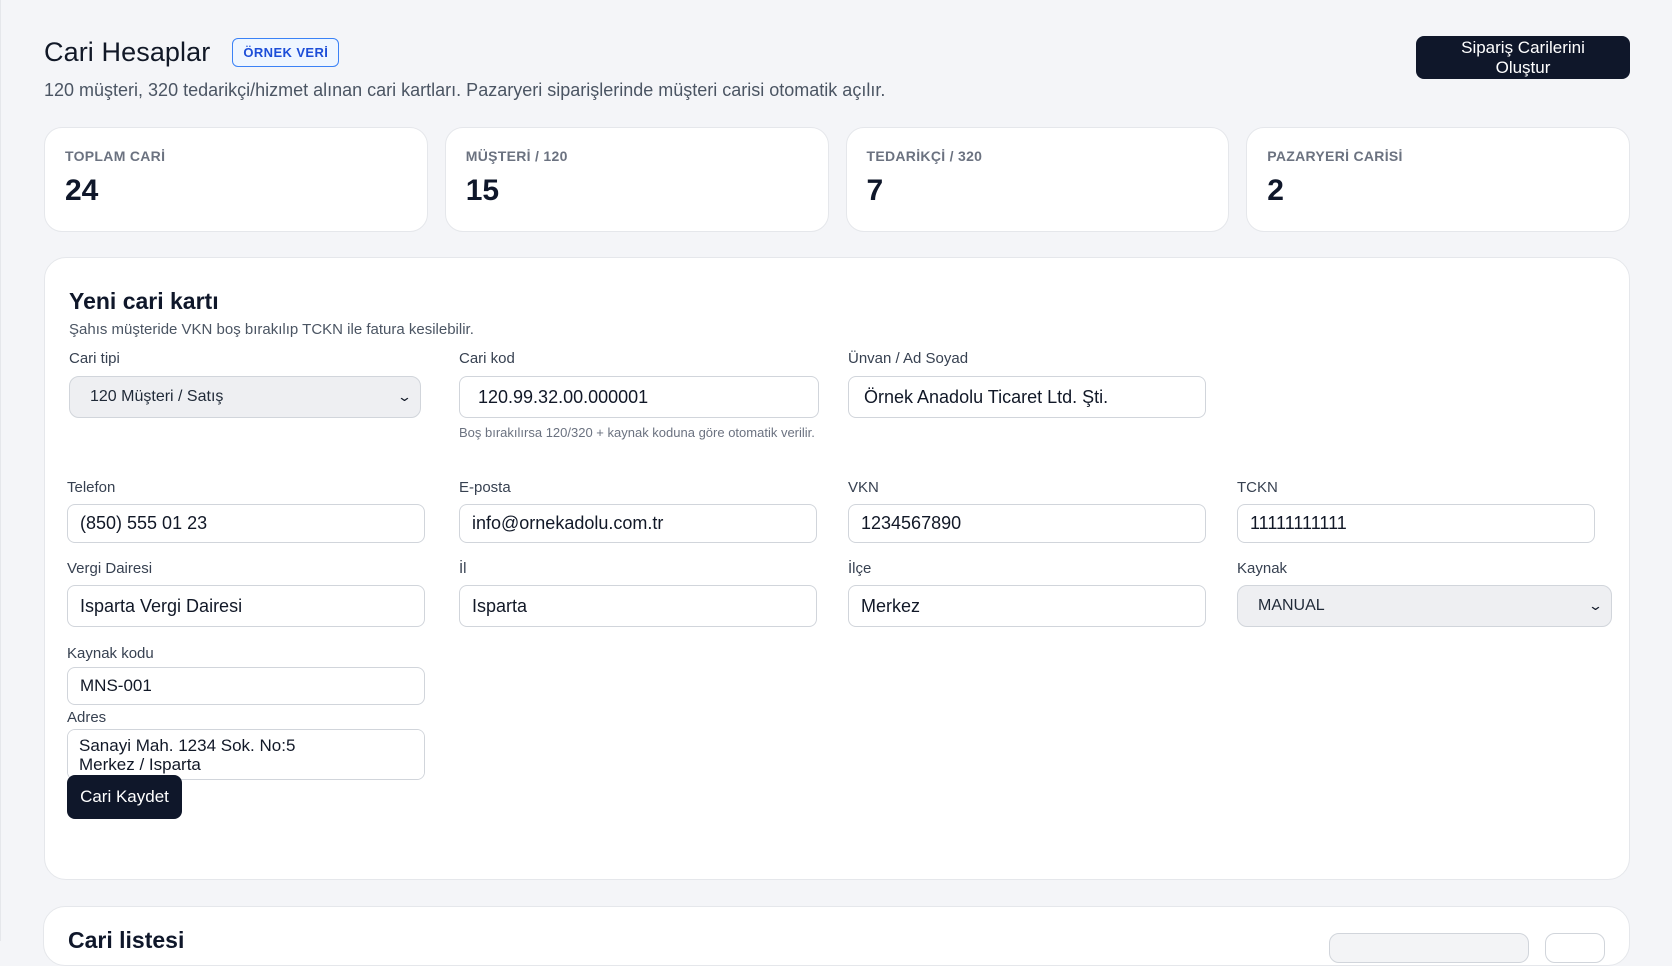  I want to click on email-field: E-posta, so click(638, 511).